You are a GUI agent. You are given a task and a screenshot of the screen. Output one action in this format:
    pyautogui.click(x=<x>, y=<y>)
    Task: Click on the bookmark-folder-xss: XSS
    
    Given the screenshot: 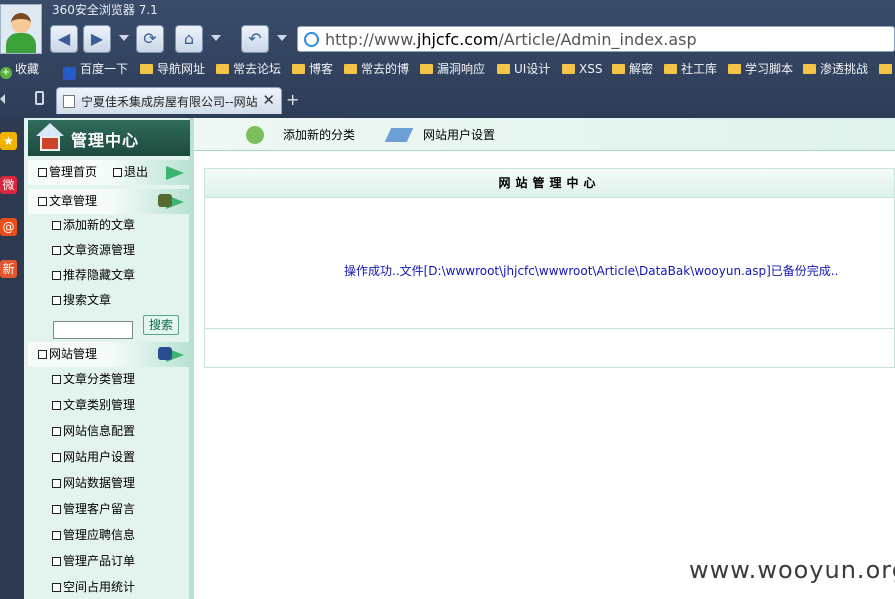 What is the action you would take?
    pyautogui.click(x=582, y=69)
    